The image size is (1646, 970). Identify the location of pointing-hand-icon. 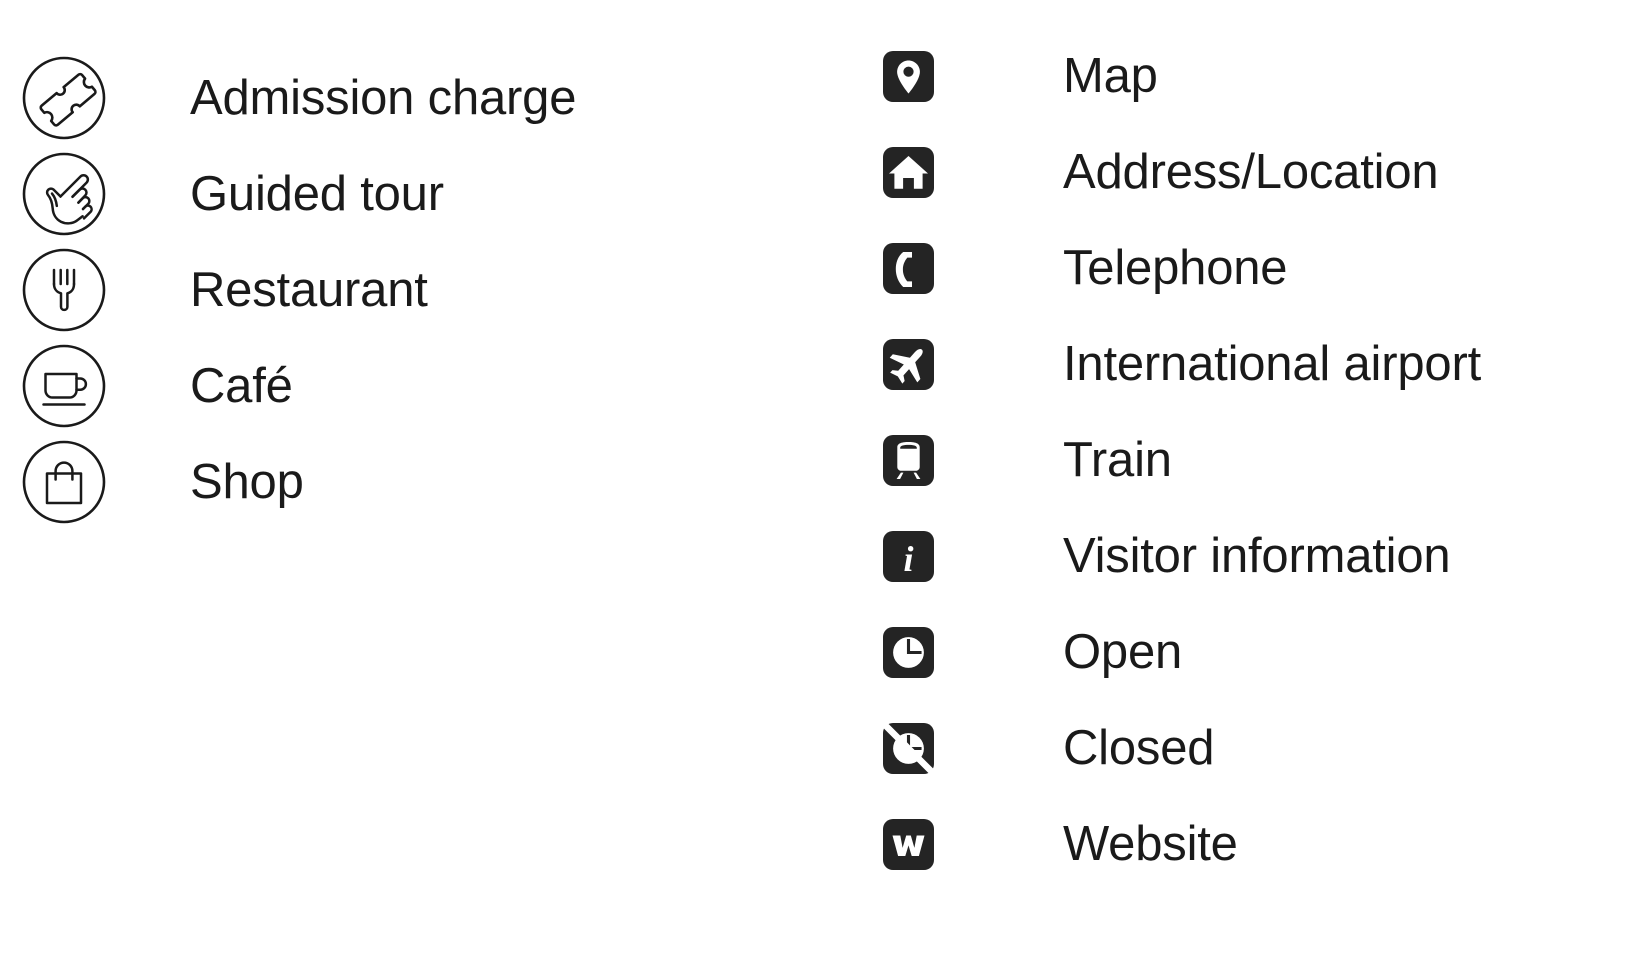
(64, 194).